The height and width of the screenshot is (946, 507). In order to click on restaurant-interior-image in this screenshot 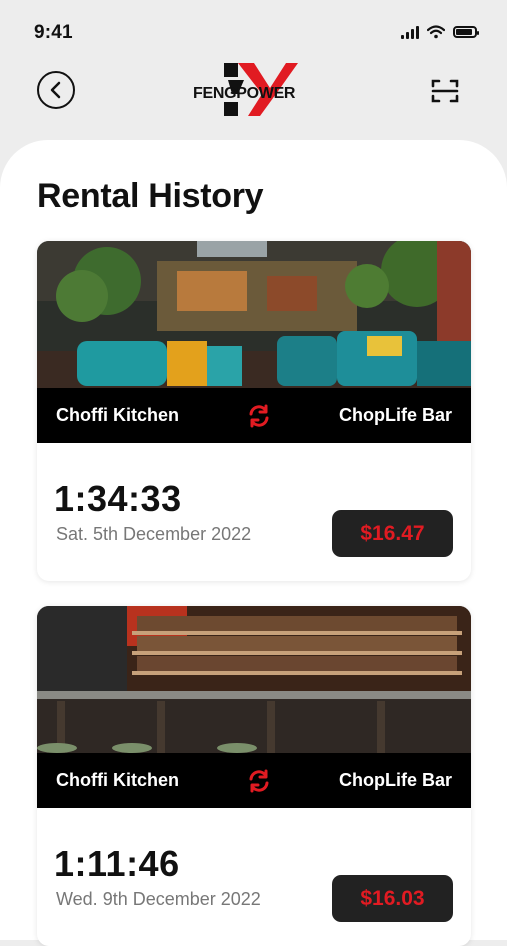, I will do `click(254, 314)`.